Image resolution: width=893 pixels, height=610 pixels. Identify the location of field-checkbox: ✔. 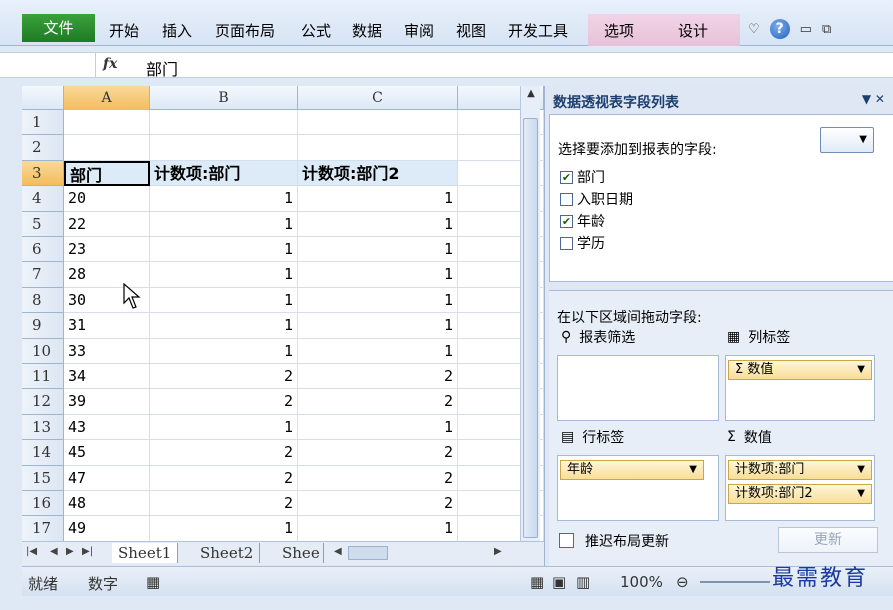
(566, 177).